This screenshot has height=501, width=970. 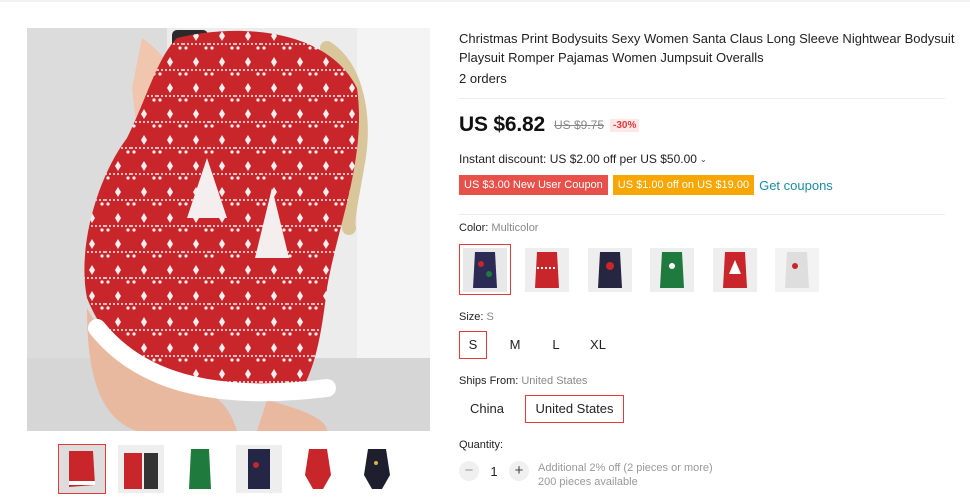 What do you see at coordinates (473, 345) in the screenshot?
I see `size-option-s: S` at bounding box center [473, 345].